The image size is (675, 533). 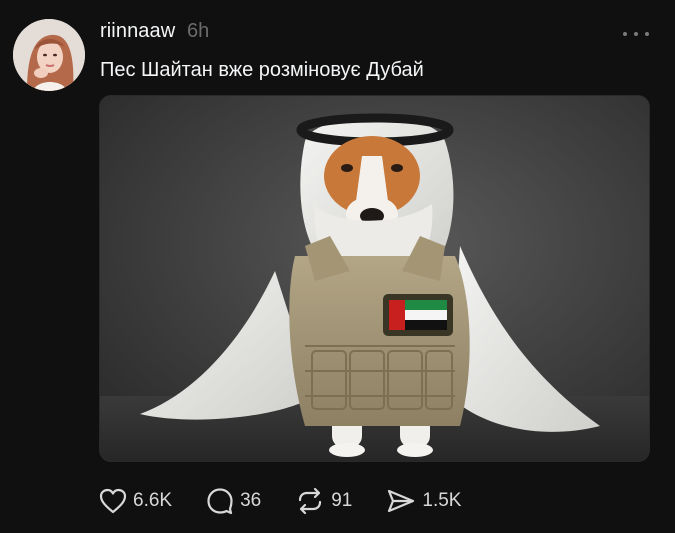 I want to click on repost-button: 91, so click(x=323, y=501).